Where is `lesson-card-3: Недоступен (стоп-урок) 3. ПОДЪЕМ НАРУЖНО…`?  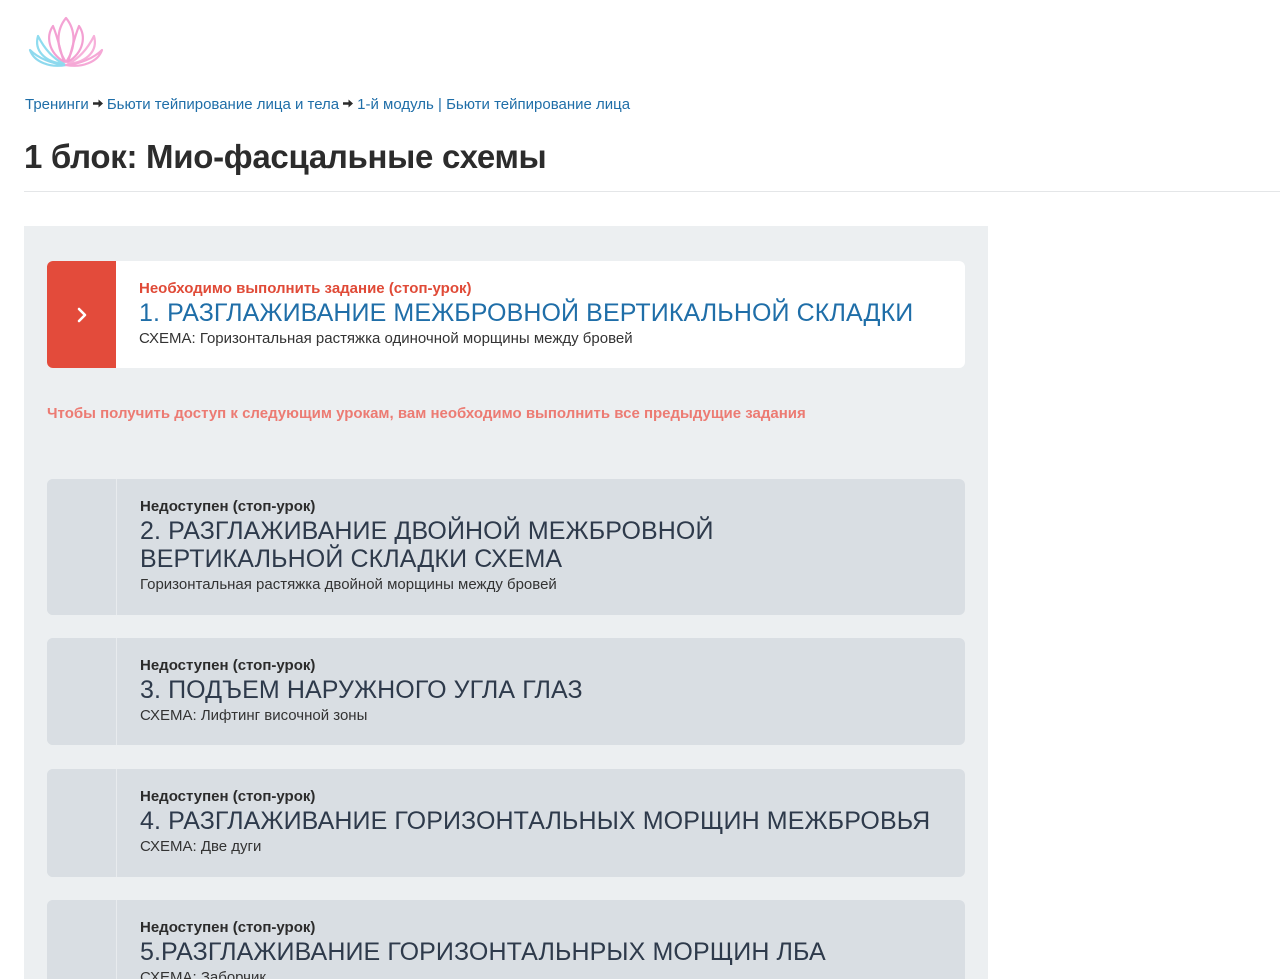 lesson-card-3: Недоступен (стоп-урок) 3. ПОДЪЕМ НАРУЖНО… is located at coordinates (506, 691).